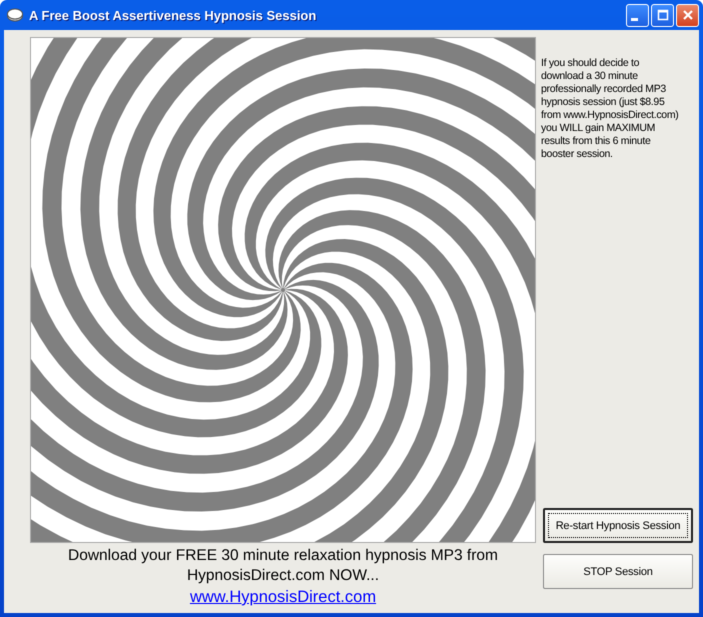 This screenshot has height=617, width=703. I want to click on close-icon, so click(688, 15).